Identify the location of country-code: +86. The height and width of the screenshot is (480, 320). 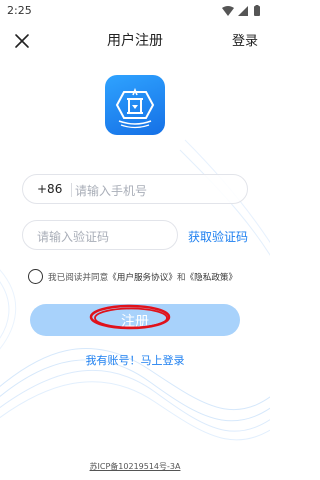
(49, 189).